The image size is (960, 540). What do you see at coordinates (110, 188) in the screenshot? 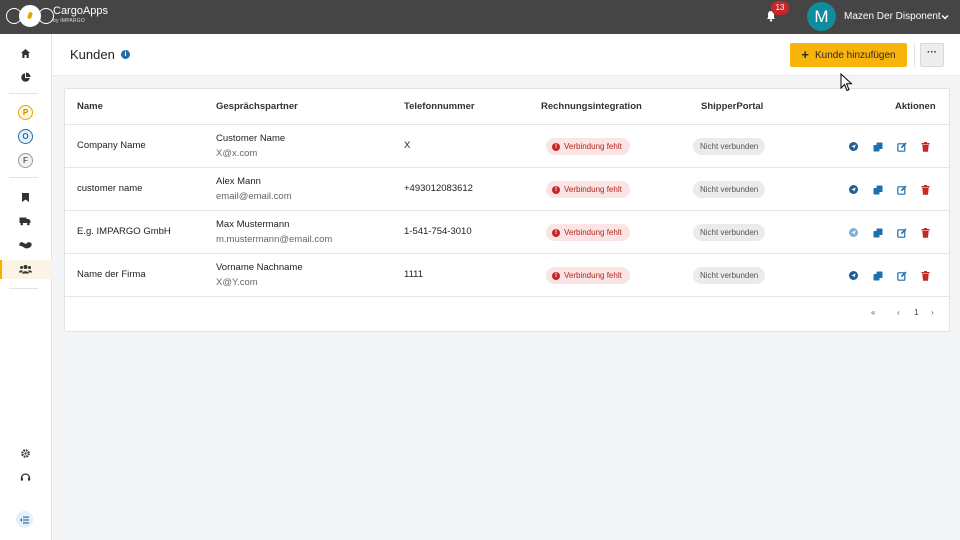
I see `customer-name: customer name` at bounding box center [110, 188].